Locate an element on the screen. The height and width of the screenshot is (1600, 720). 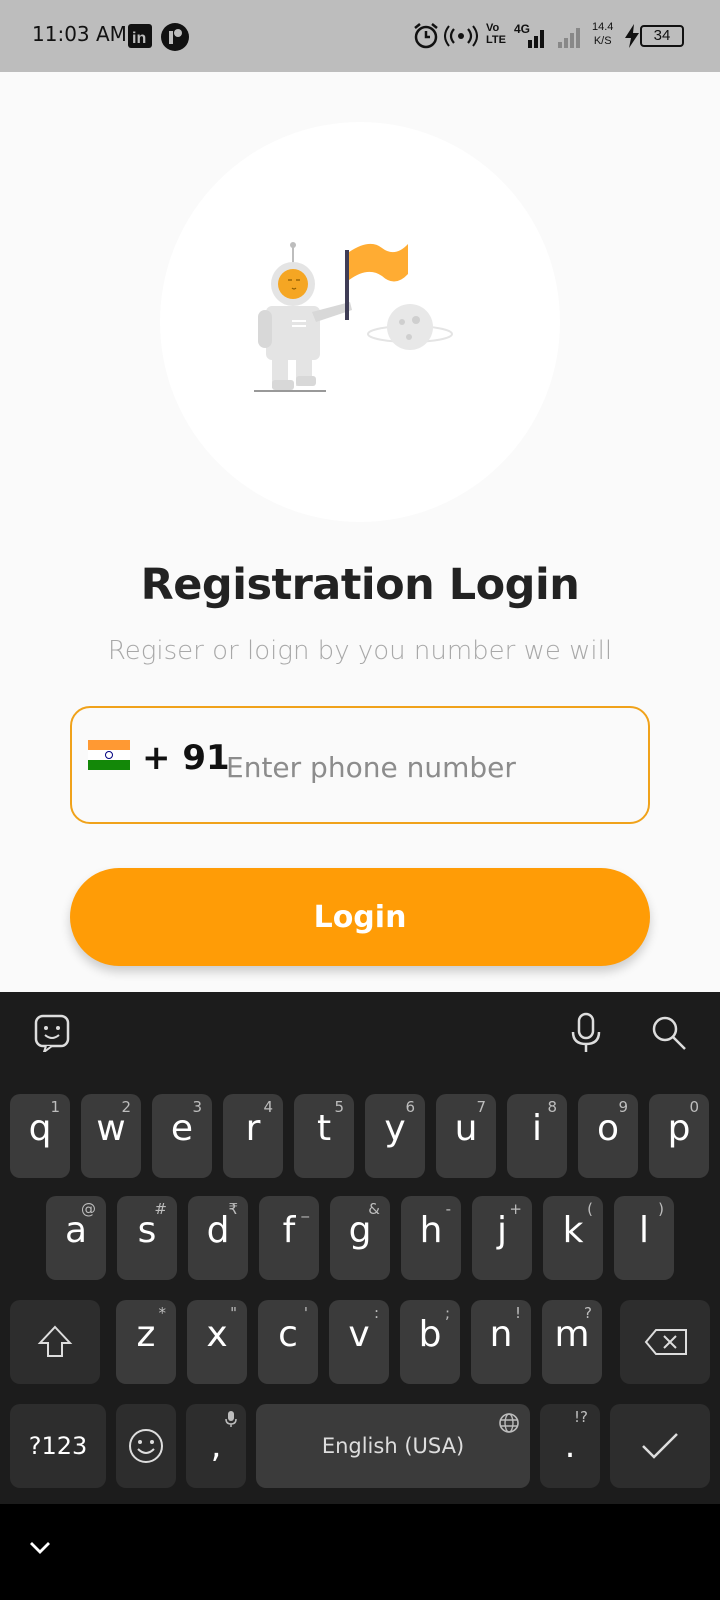
search-icon is located at coordinates (669, 1033).